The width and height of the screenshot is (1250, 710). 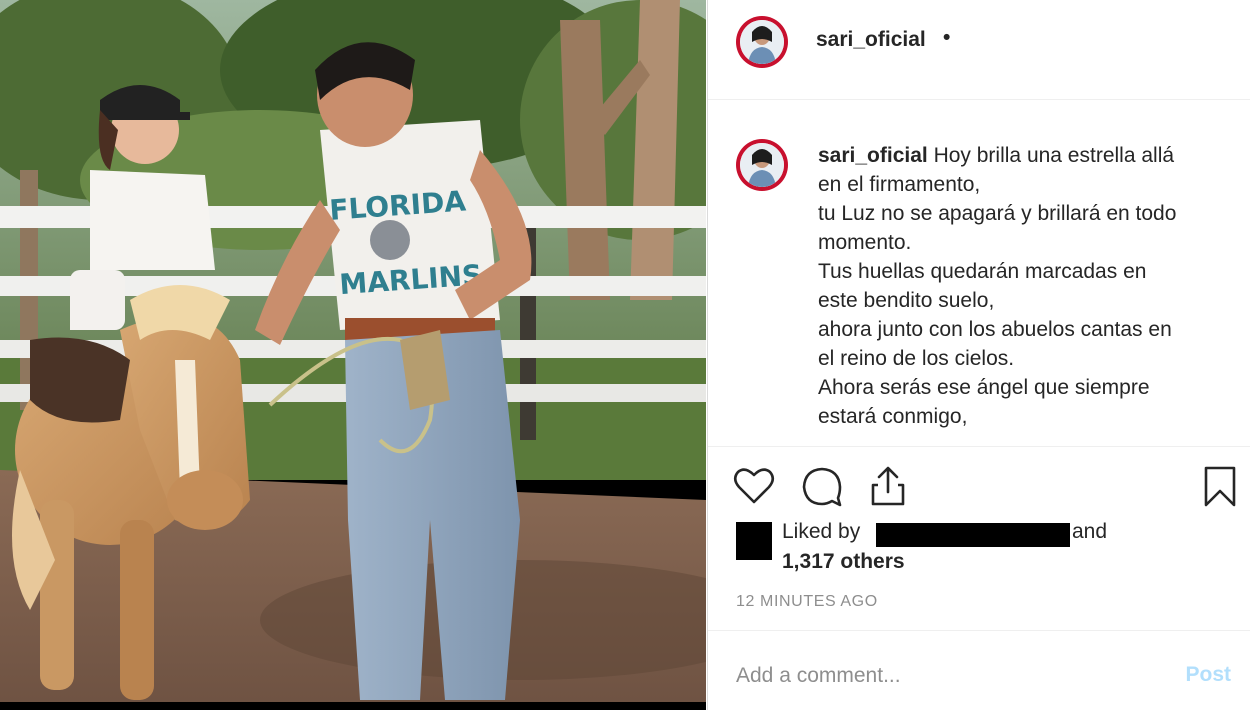 I want to click on comment-button, so click(x=822, y=486).